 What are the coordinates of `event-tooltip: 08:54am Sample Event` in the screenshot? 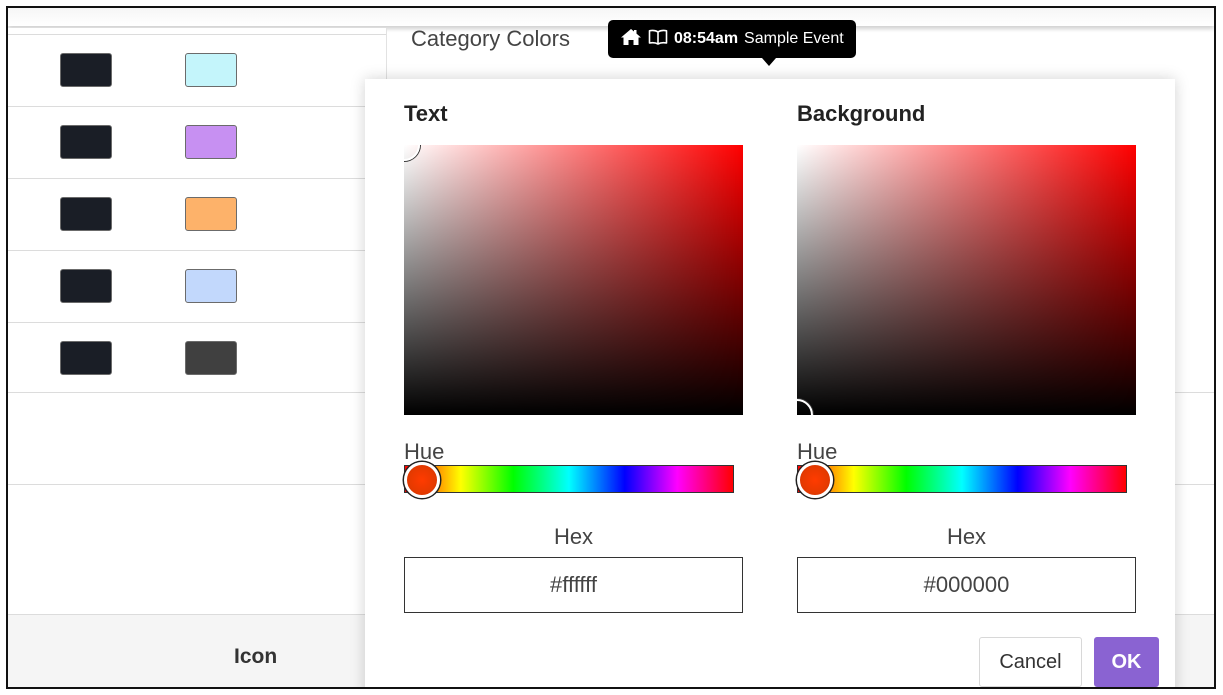 It's located at (732, 39).